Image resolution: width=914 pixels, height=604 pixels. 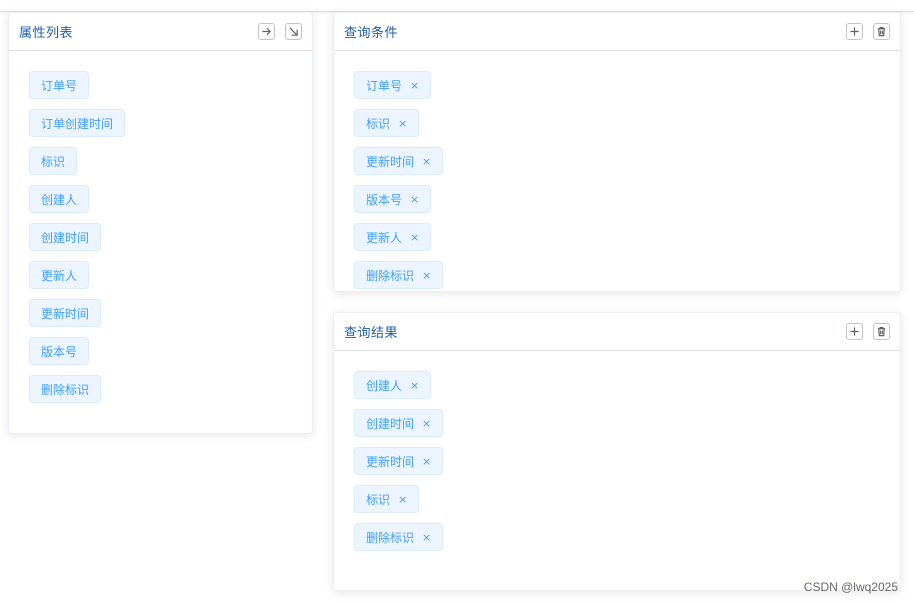 What do you see at coordinates (378, 499) in the screenshot?
I see `result-tag-label: 标识` at bounding box center [378, 499].